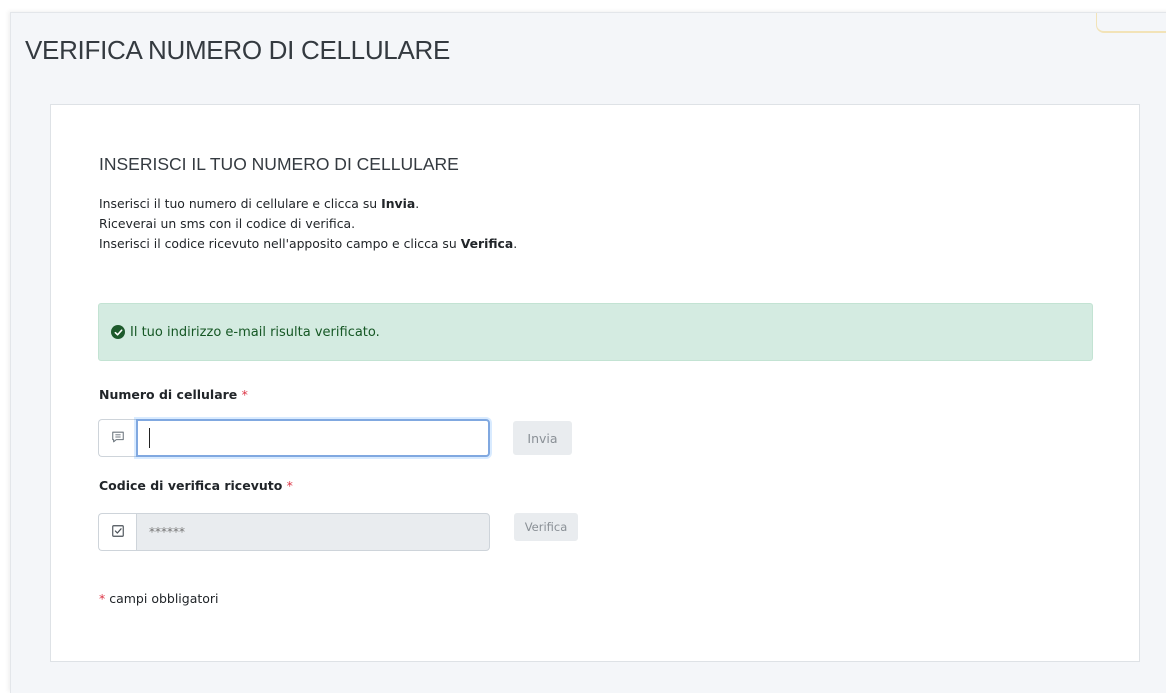  What do you see at coordinates (162, 598) in the screenshot?
I see `required-note-text: campi obbligatori` at bounding box center [162, 598].